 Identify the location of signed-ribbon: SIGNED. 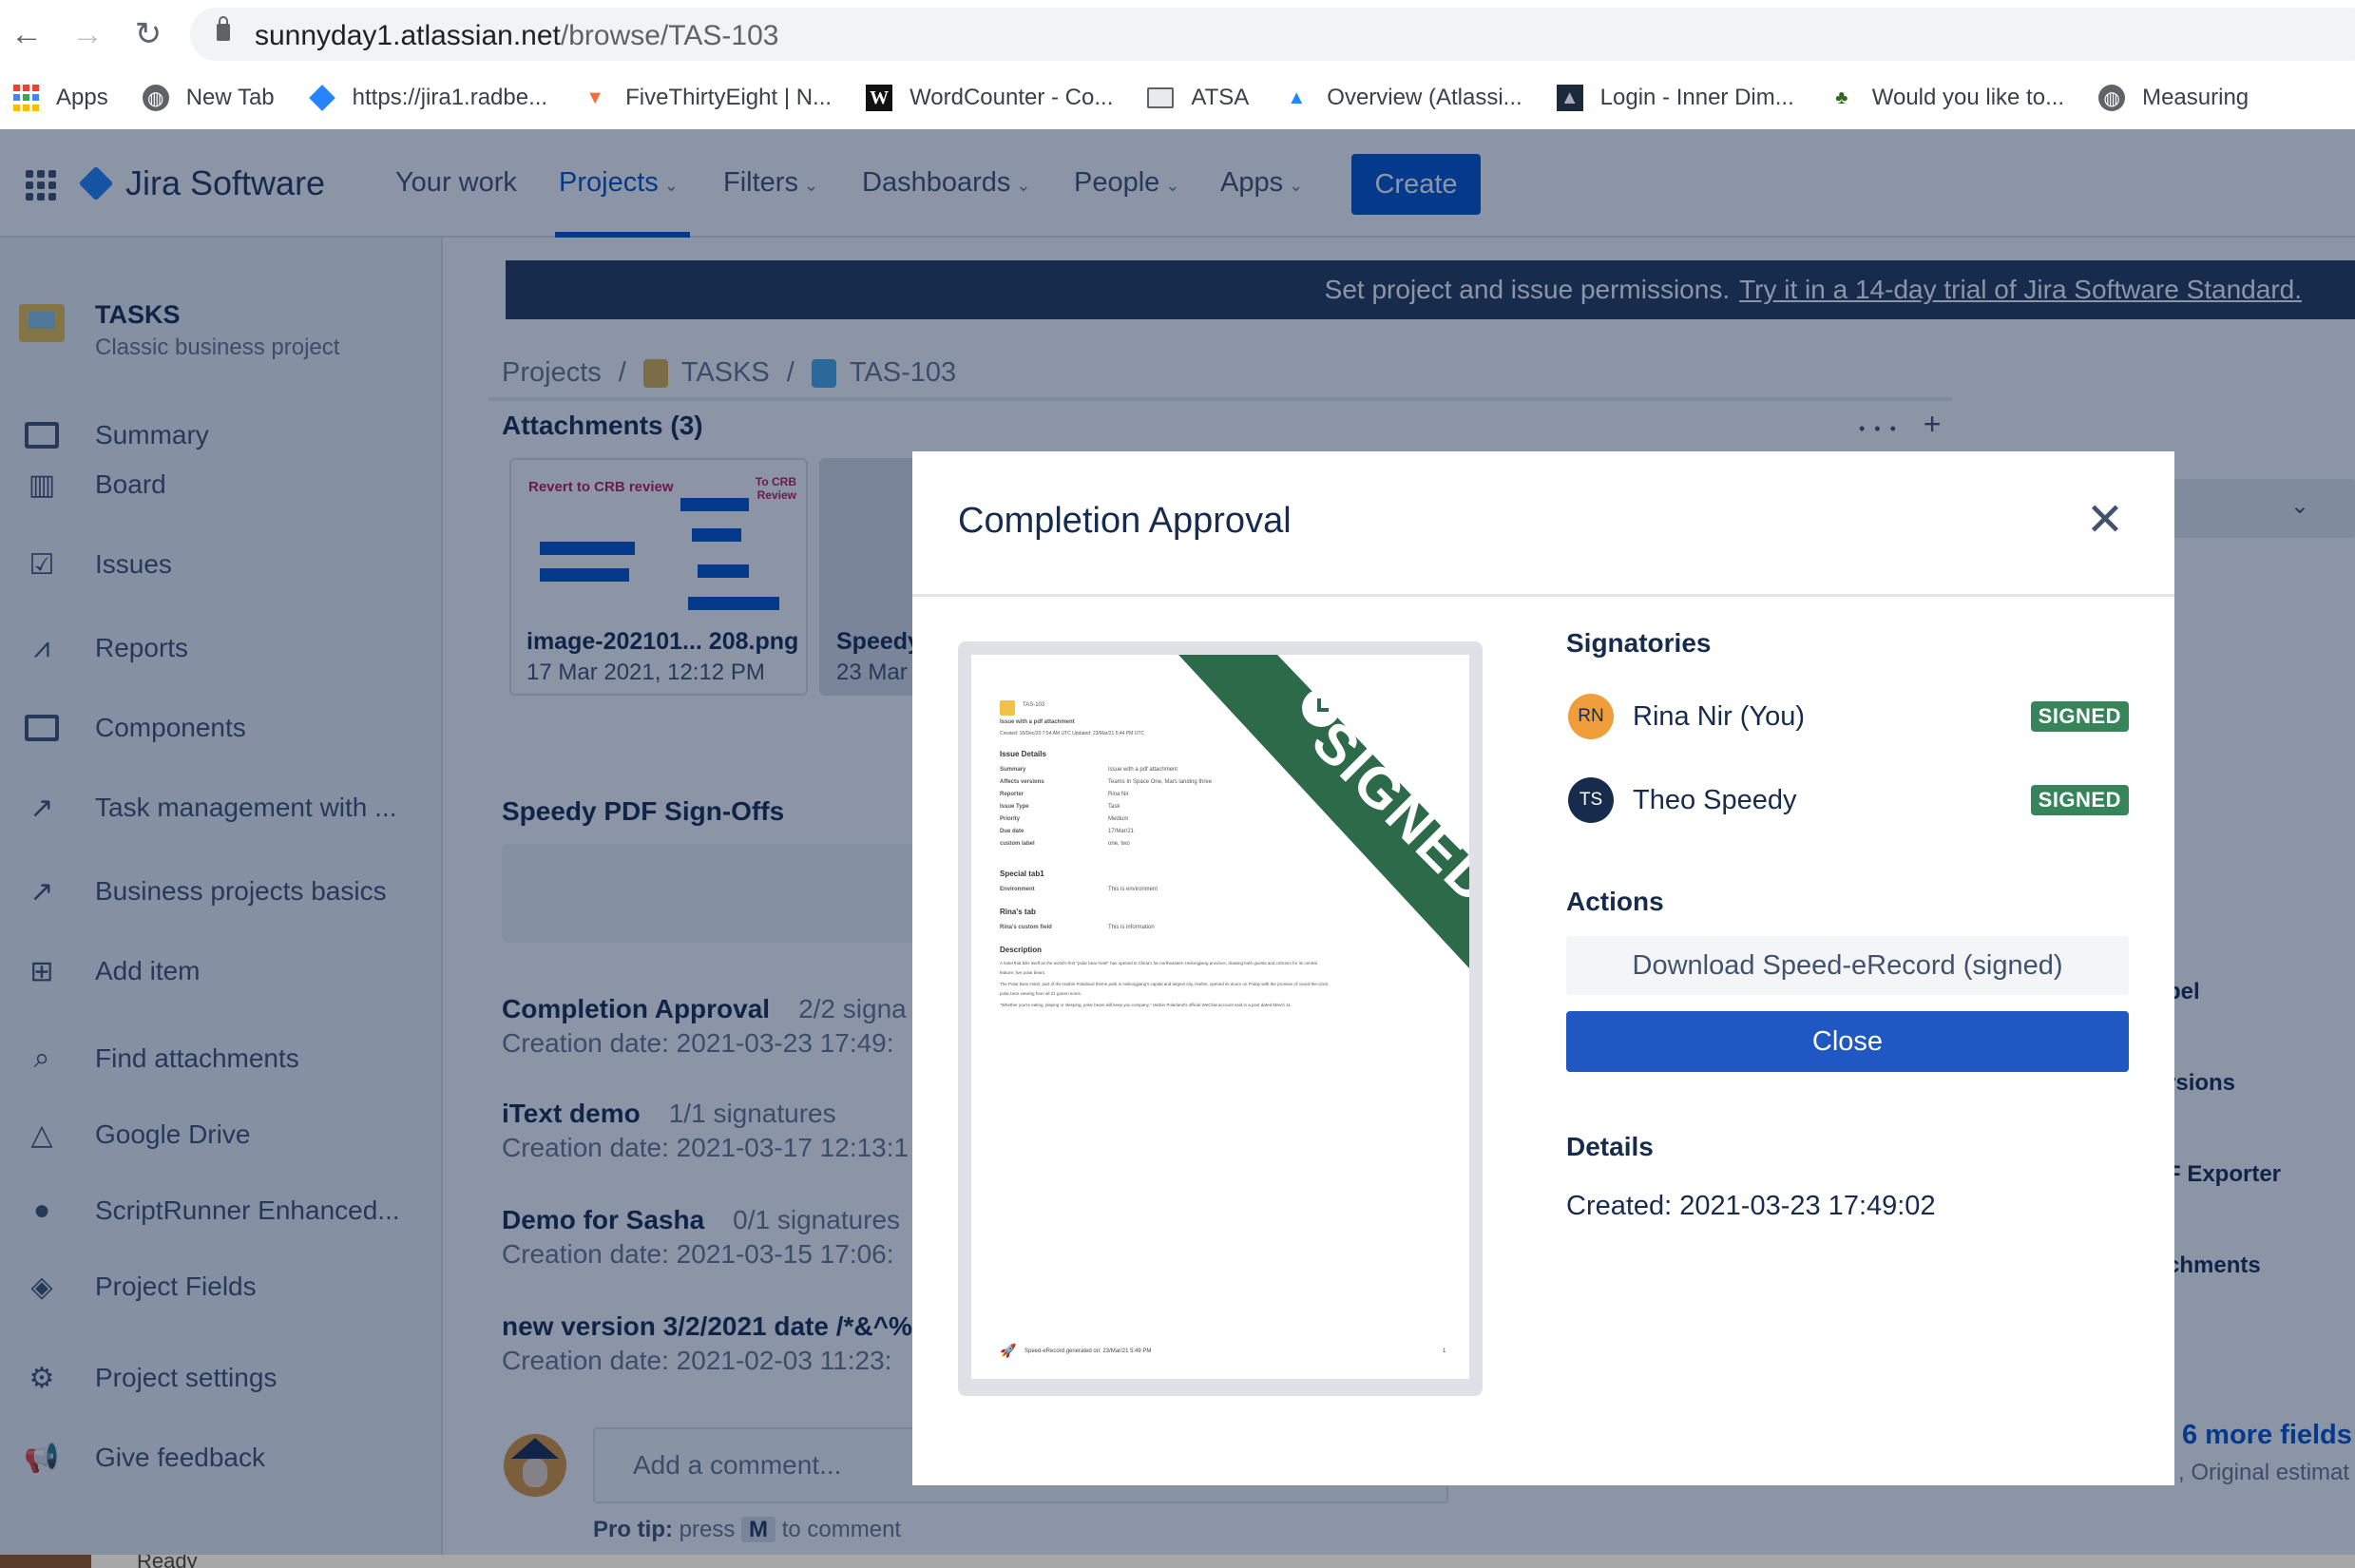
(1220, 1017).